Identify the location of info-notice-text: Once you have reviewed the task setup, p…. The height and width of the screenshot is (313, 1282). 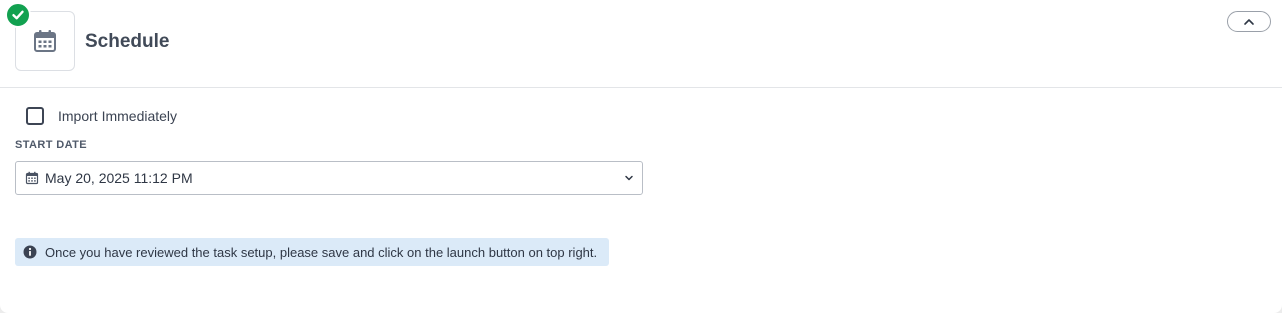
(321, 252).